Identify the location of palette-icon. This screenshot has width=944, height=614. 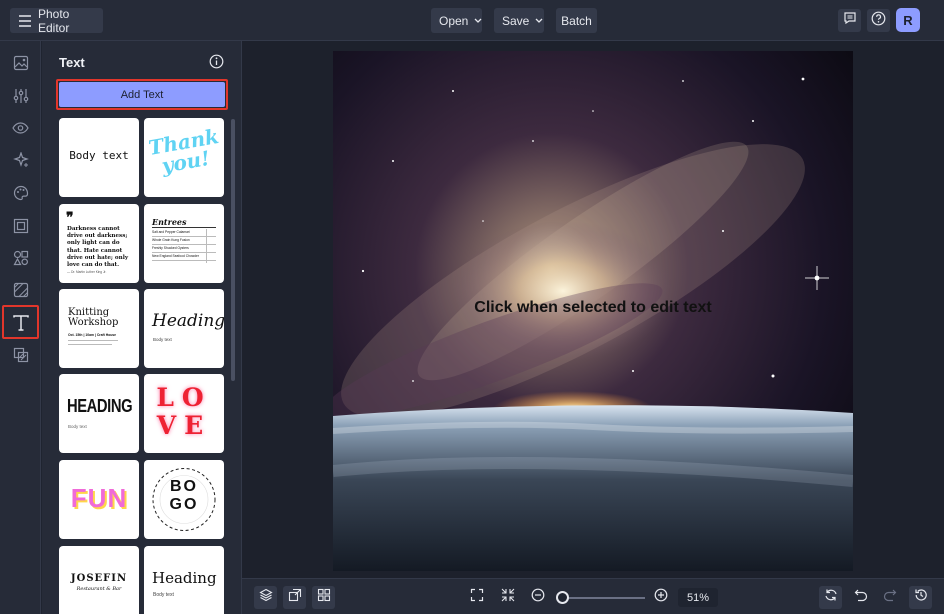
(20, 192).